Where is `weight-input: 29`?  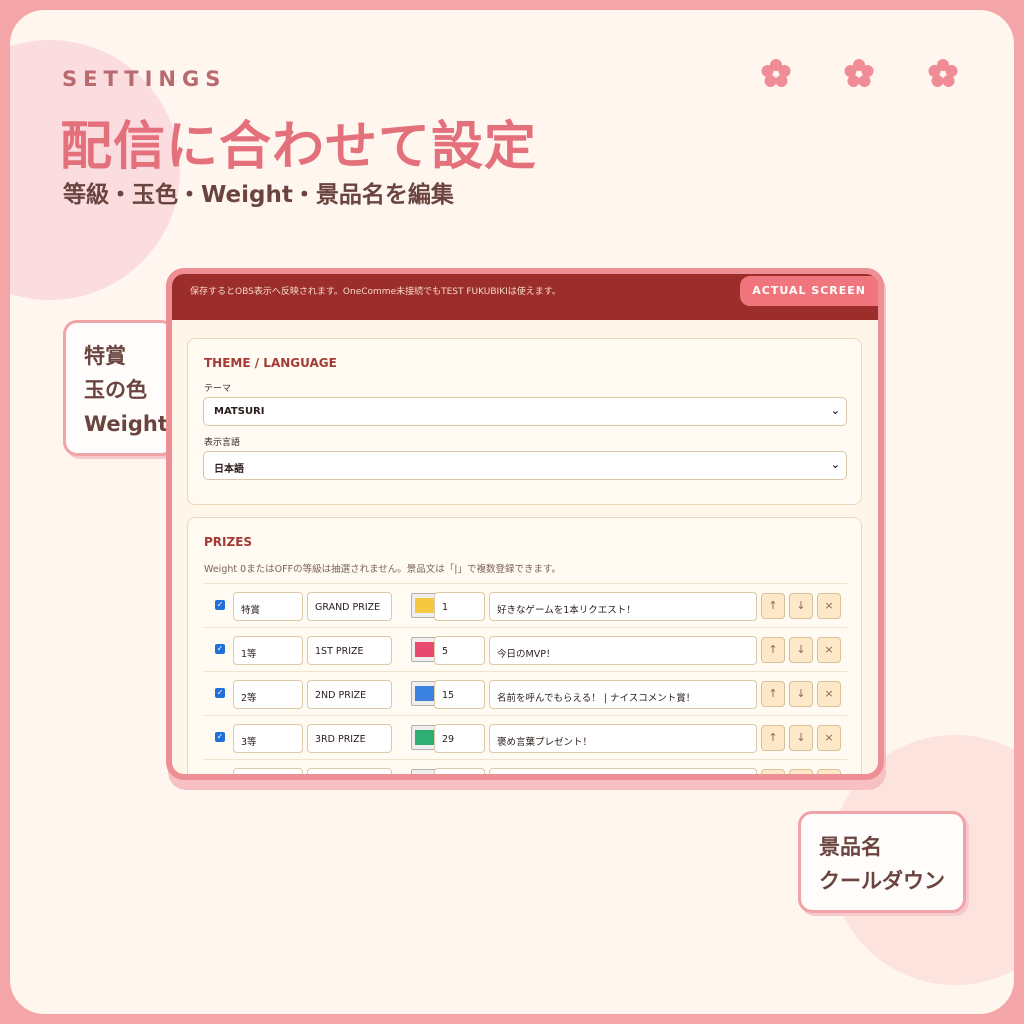
weight-input: 29 is located at coordinates (459, 738).